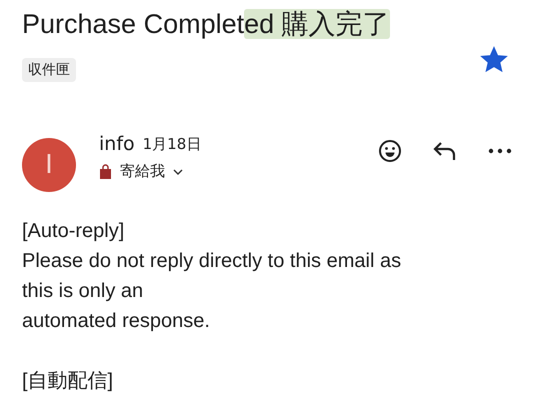 The image size is (534, 401). I want to click on emoji-icon, so click(390, 151).